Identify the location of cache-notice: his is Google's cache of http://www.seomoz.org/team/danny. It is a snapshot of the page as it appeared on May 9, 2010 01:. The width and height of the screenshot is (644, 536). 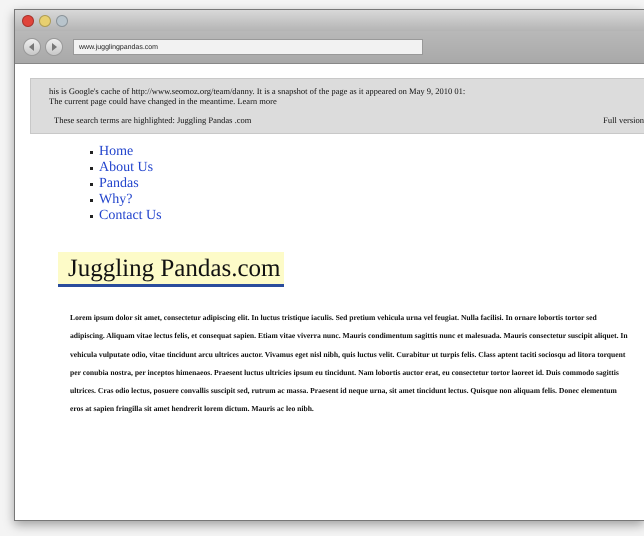
(257, 91).